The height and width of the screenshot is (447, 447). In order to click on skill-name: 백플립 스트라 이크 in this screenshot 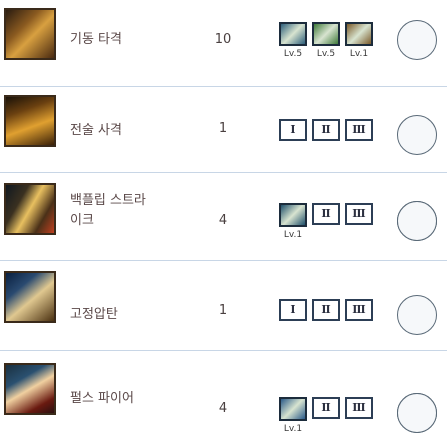, I will do `click(108, 210)`.